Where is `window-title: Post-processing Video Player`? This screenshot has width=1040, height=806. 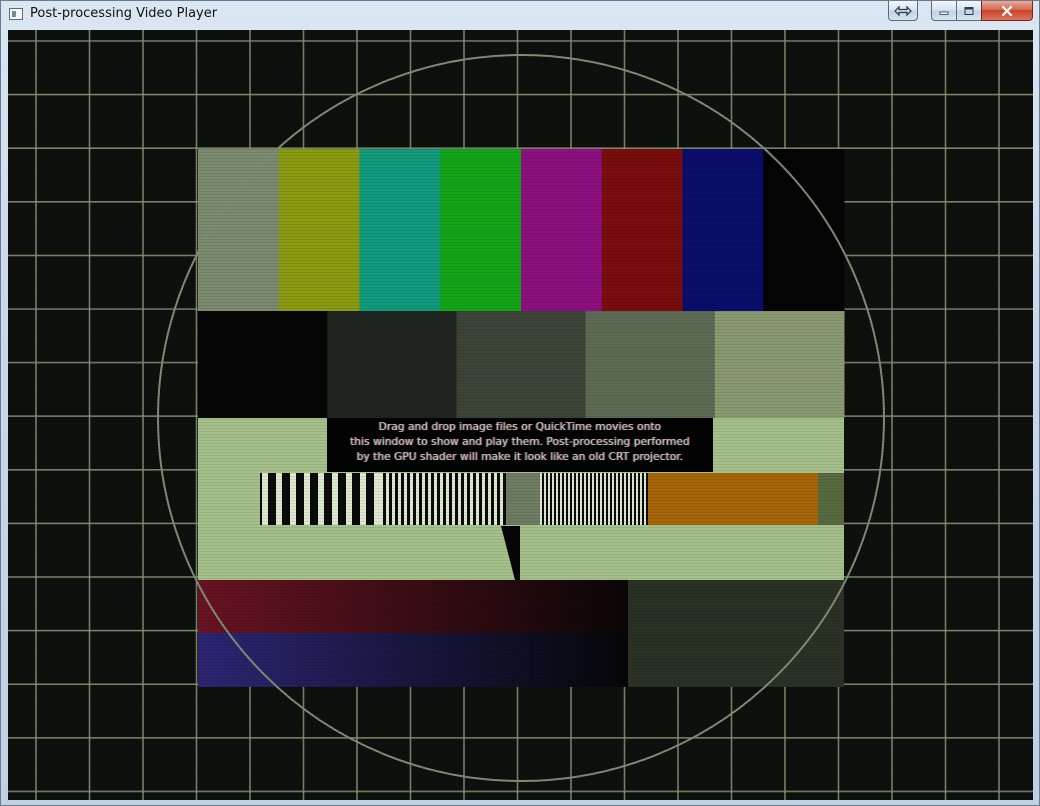
window-title: Post-processing Video Player is located at coordinates (124, 13).